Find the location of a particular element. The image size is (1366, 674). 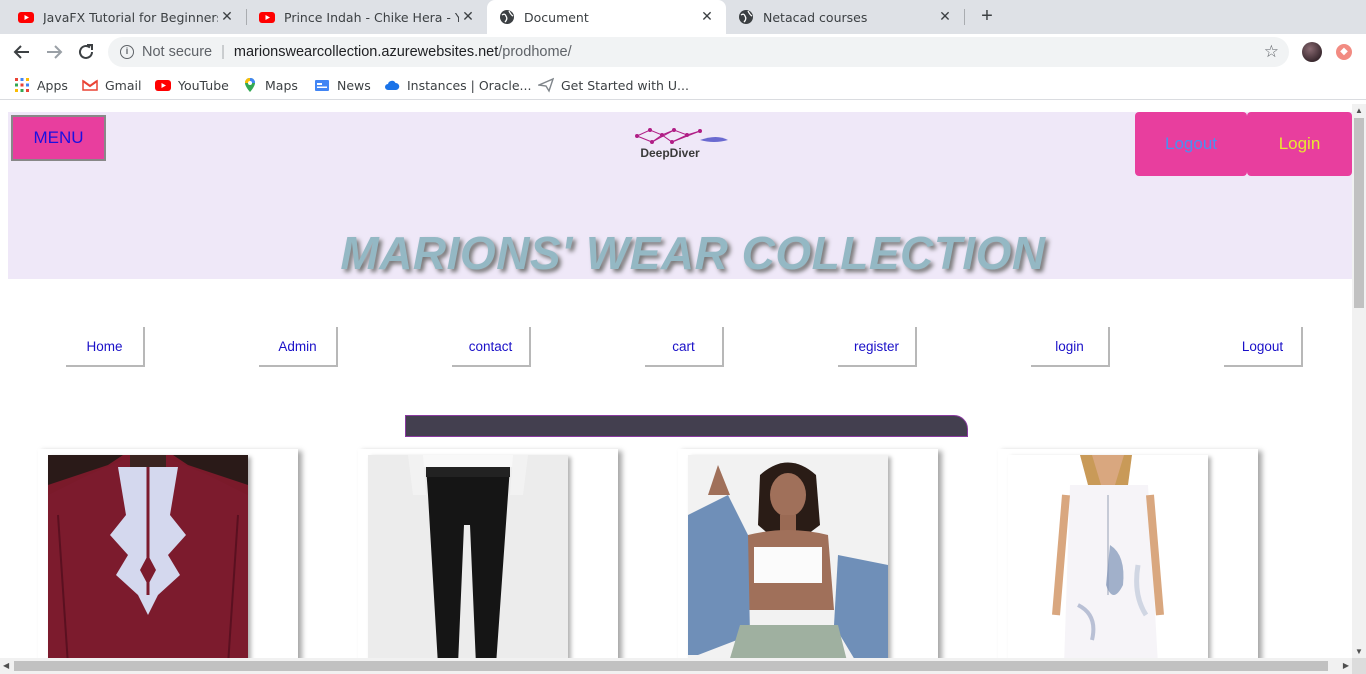

logo-text: DeepDiver is located at coordinates (670, 153).